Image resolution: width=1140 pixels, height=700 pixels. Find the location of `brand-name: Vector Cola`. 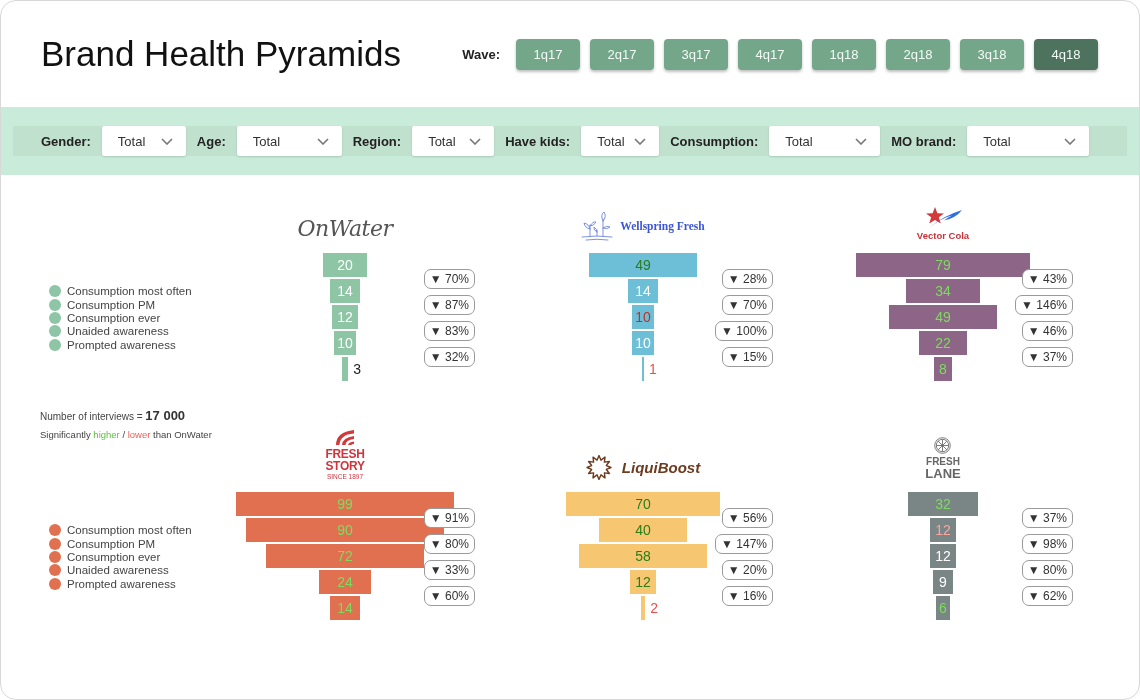

brand-name: Vector Cola is located at coordinates (943, 235).